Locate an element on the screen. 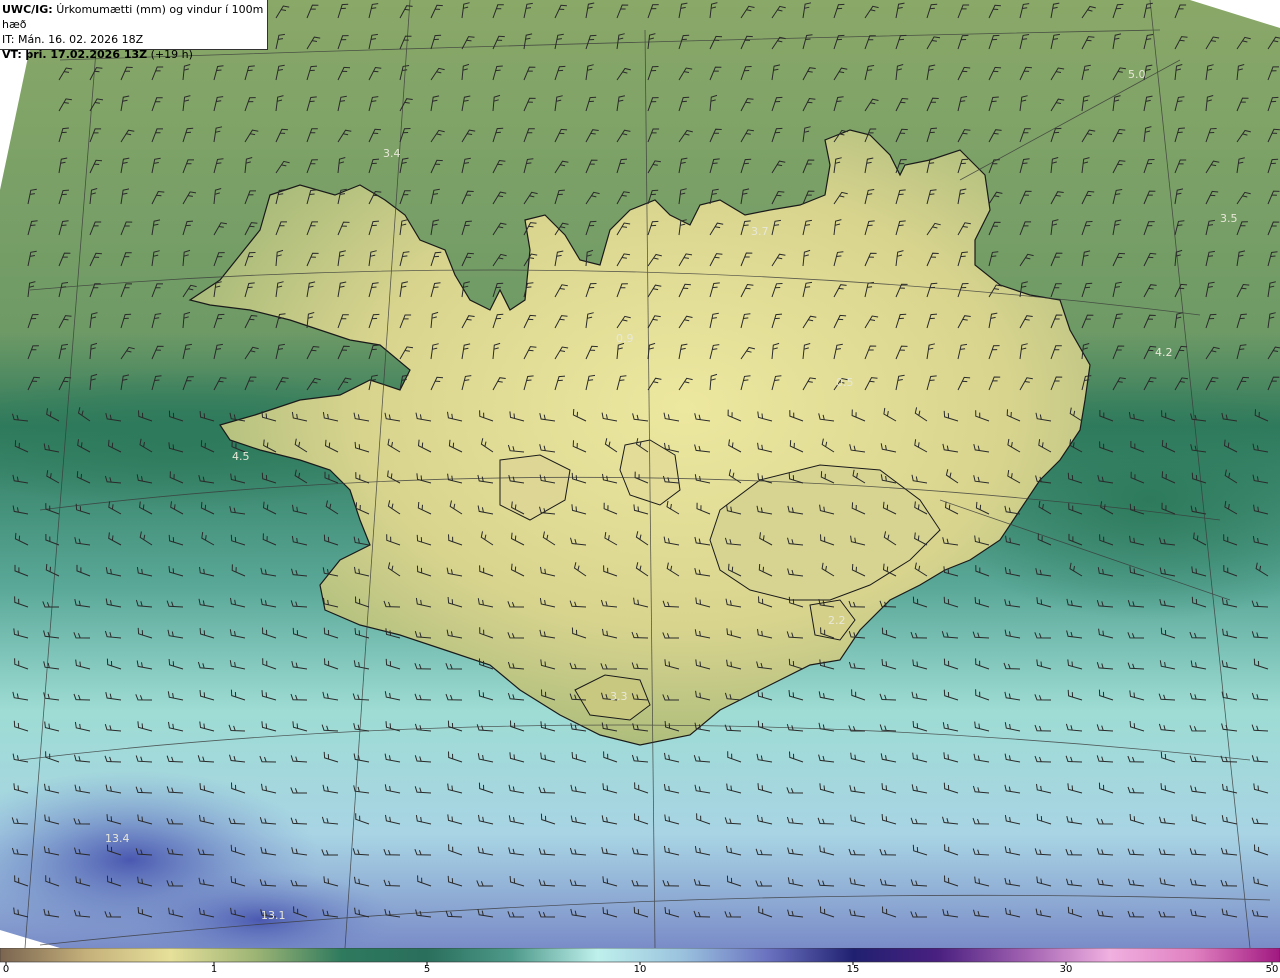  value-label-13-1: 13.1 is located at coordinates (273, 915).